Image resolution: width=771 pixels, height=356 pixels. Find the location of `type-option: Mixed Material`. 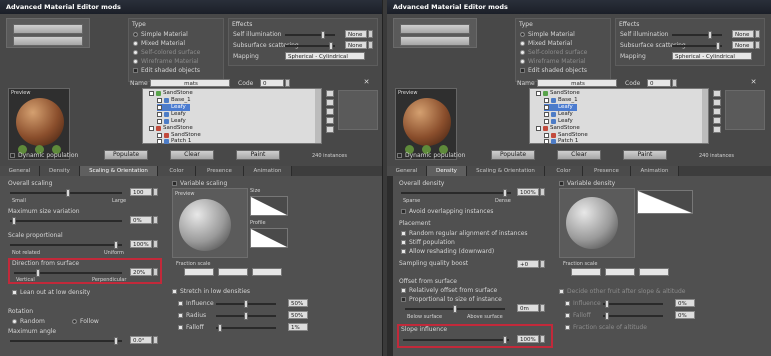

type-option: Mixed Material is located at coordinates (159, 43).